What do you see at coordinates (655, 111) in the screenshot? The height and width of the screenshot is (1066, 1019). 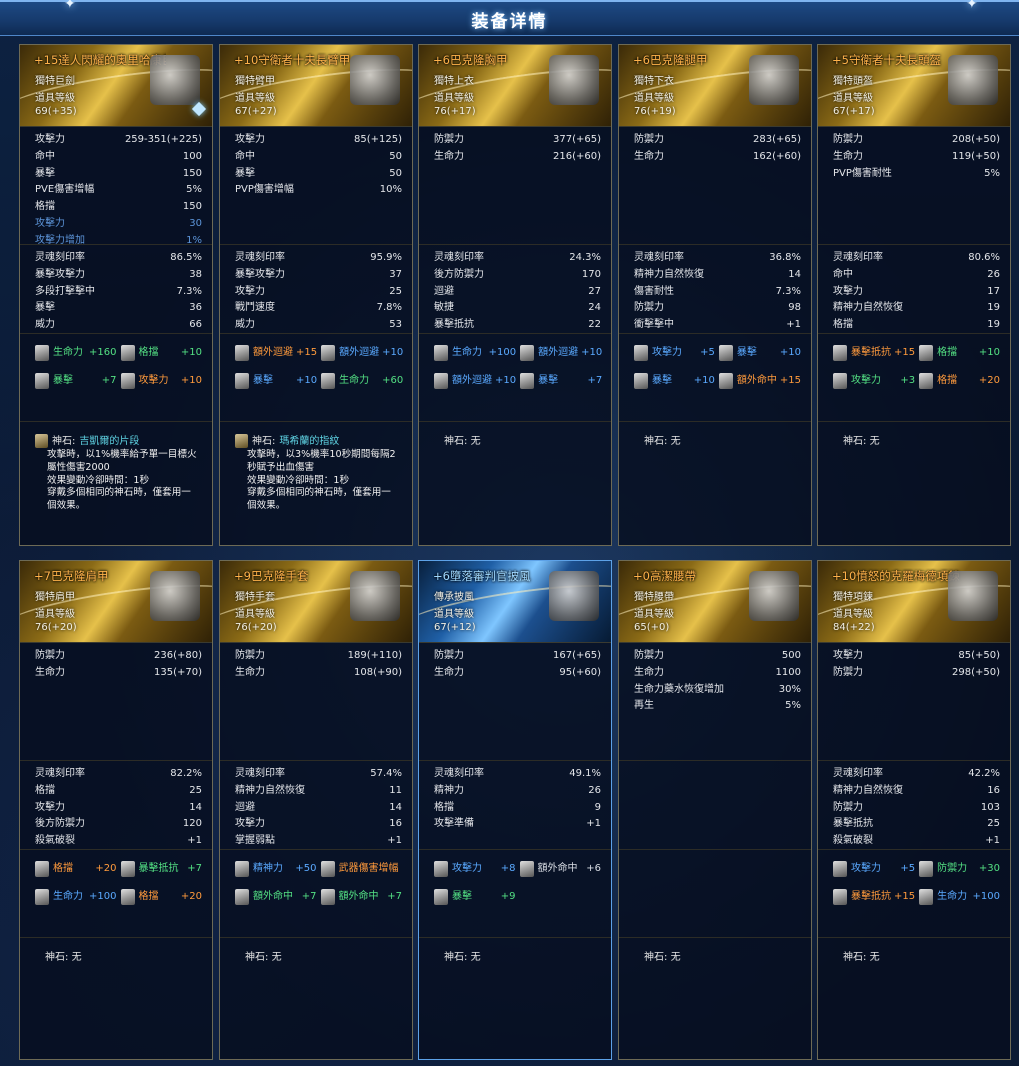 I see `item-grade: 76(+19)` at bounding box center [655, 111].